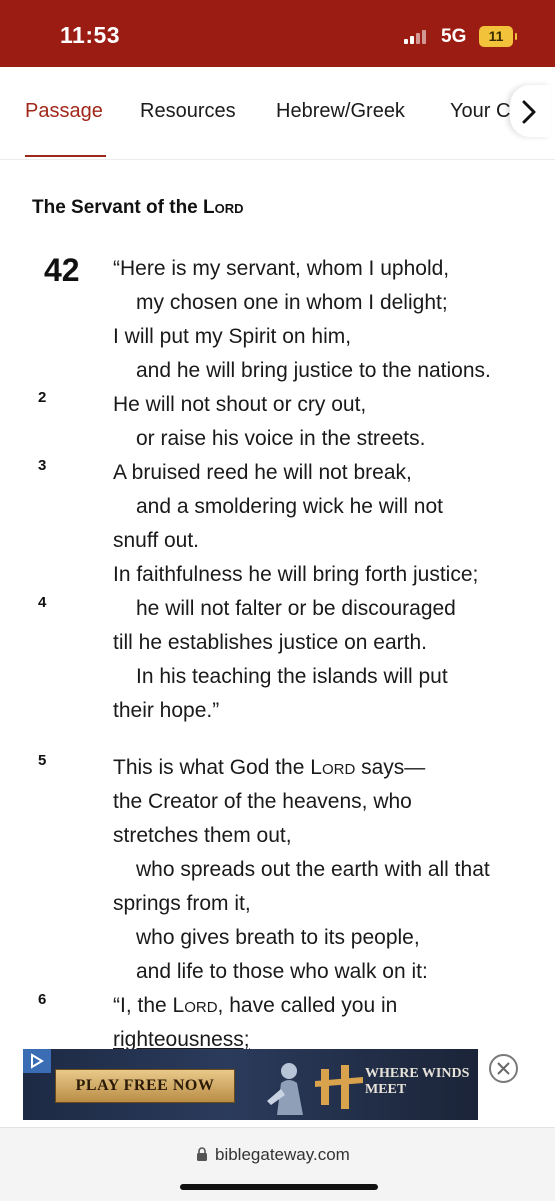  I want to click on game-logo-icon, so click(339, 1087).